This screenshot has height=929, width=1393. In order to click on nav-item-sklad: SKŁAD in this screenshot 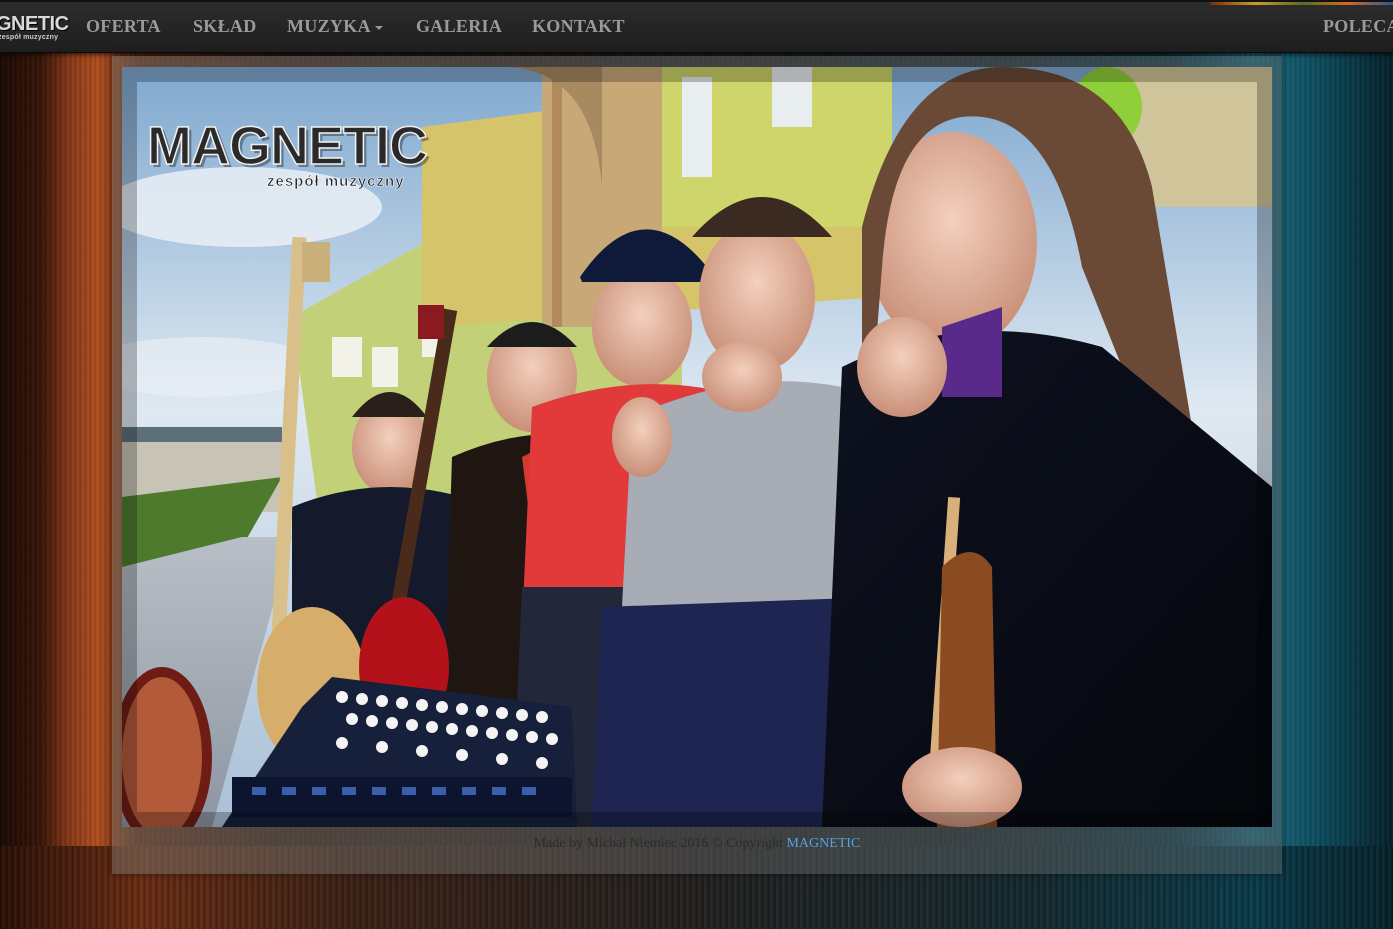, I will do `click(225, 26)`.